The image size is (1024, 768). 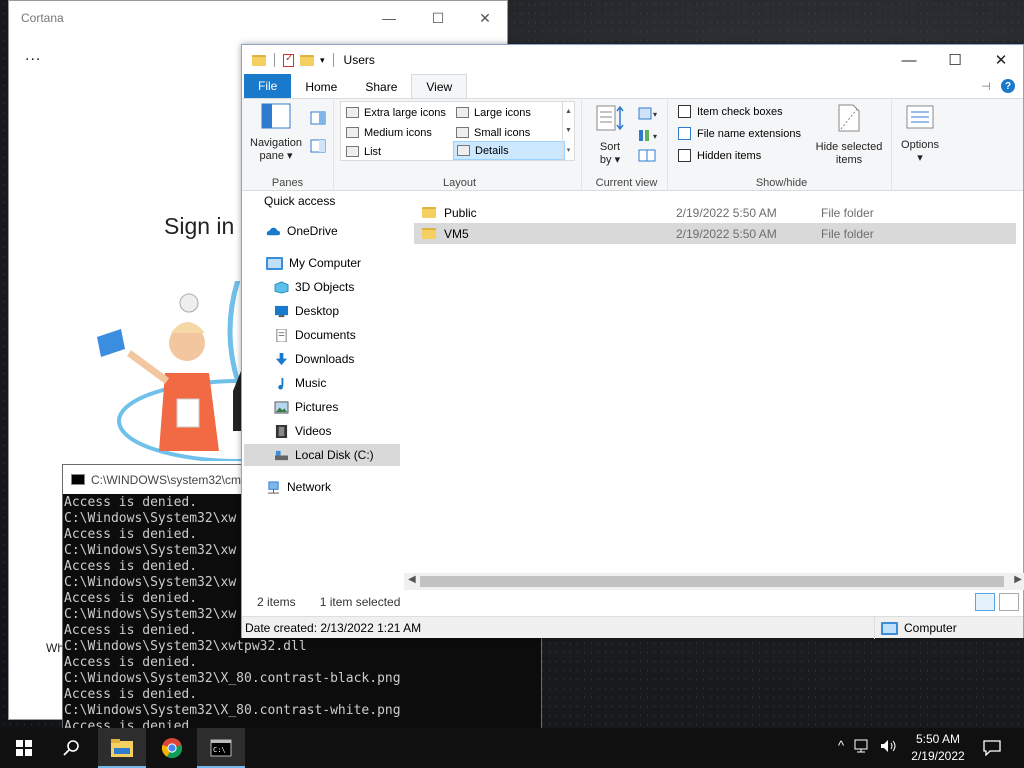 What do you see at coordinates (610, 118) in the screenshot?
I see `sort-by-icon` at bounding box center [610, 118].